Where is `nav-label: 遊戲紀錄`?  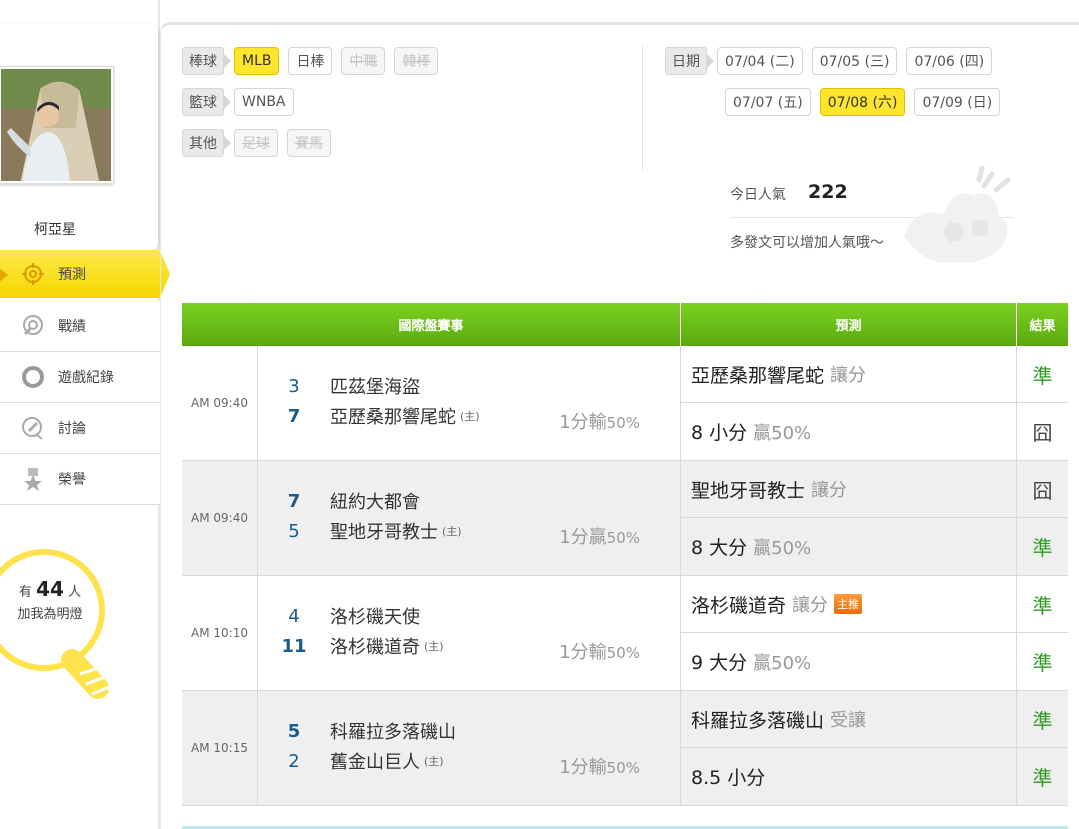 nav-label: 遊戲紀錄 is located at coordinates (86, 378).